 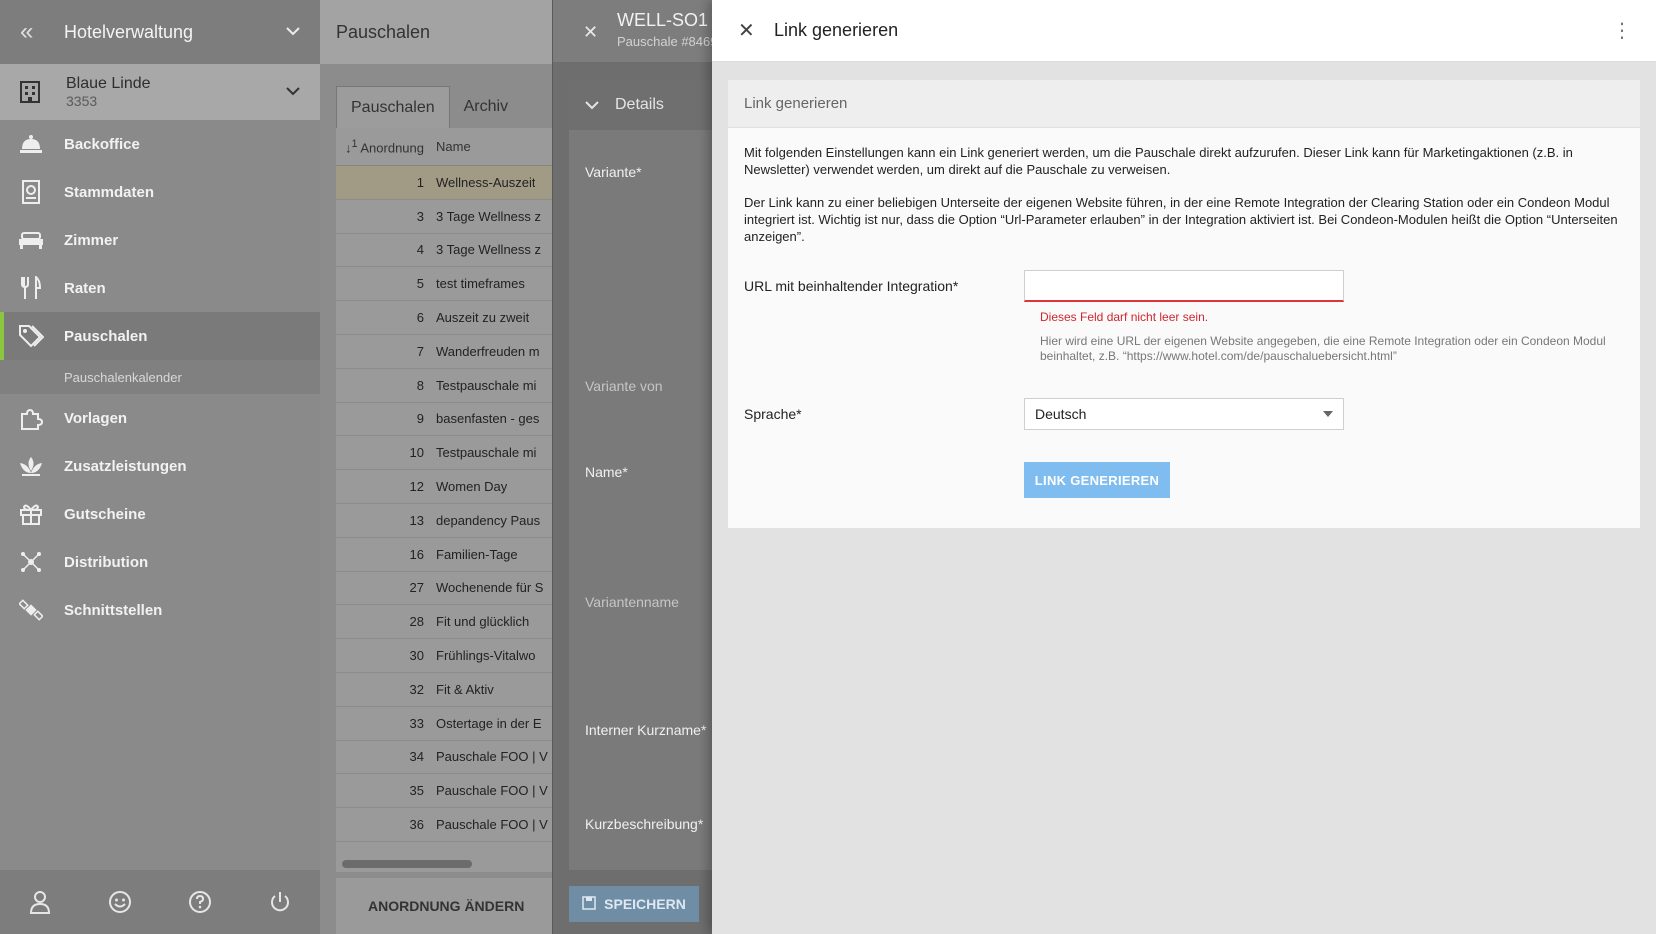 What do you see at coordinates (1622, 30) in the screenshot?
I see `more-vertical-icon: ⋮` at bounding box center [1622, 30].